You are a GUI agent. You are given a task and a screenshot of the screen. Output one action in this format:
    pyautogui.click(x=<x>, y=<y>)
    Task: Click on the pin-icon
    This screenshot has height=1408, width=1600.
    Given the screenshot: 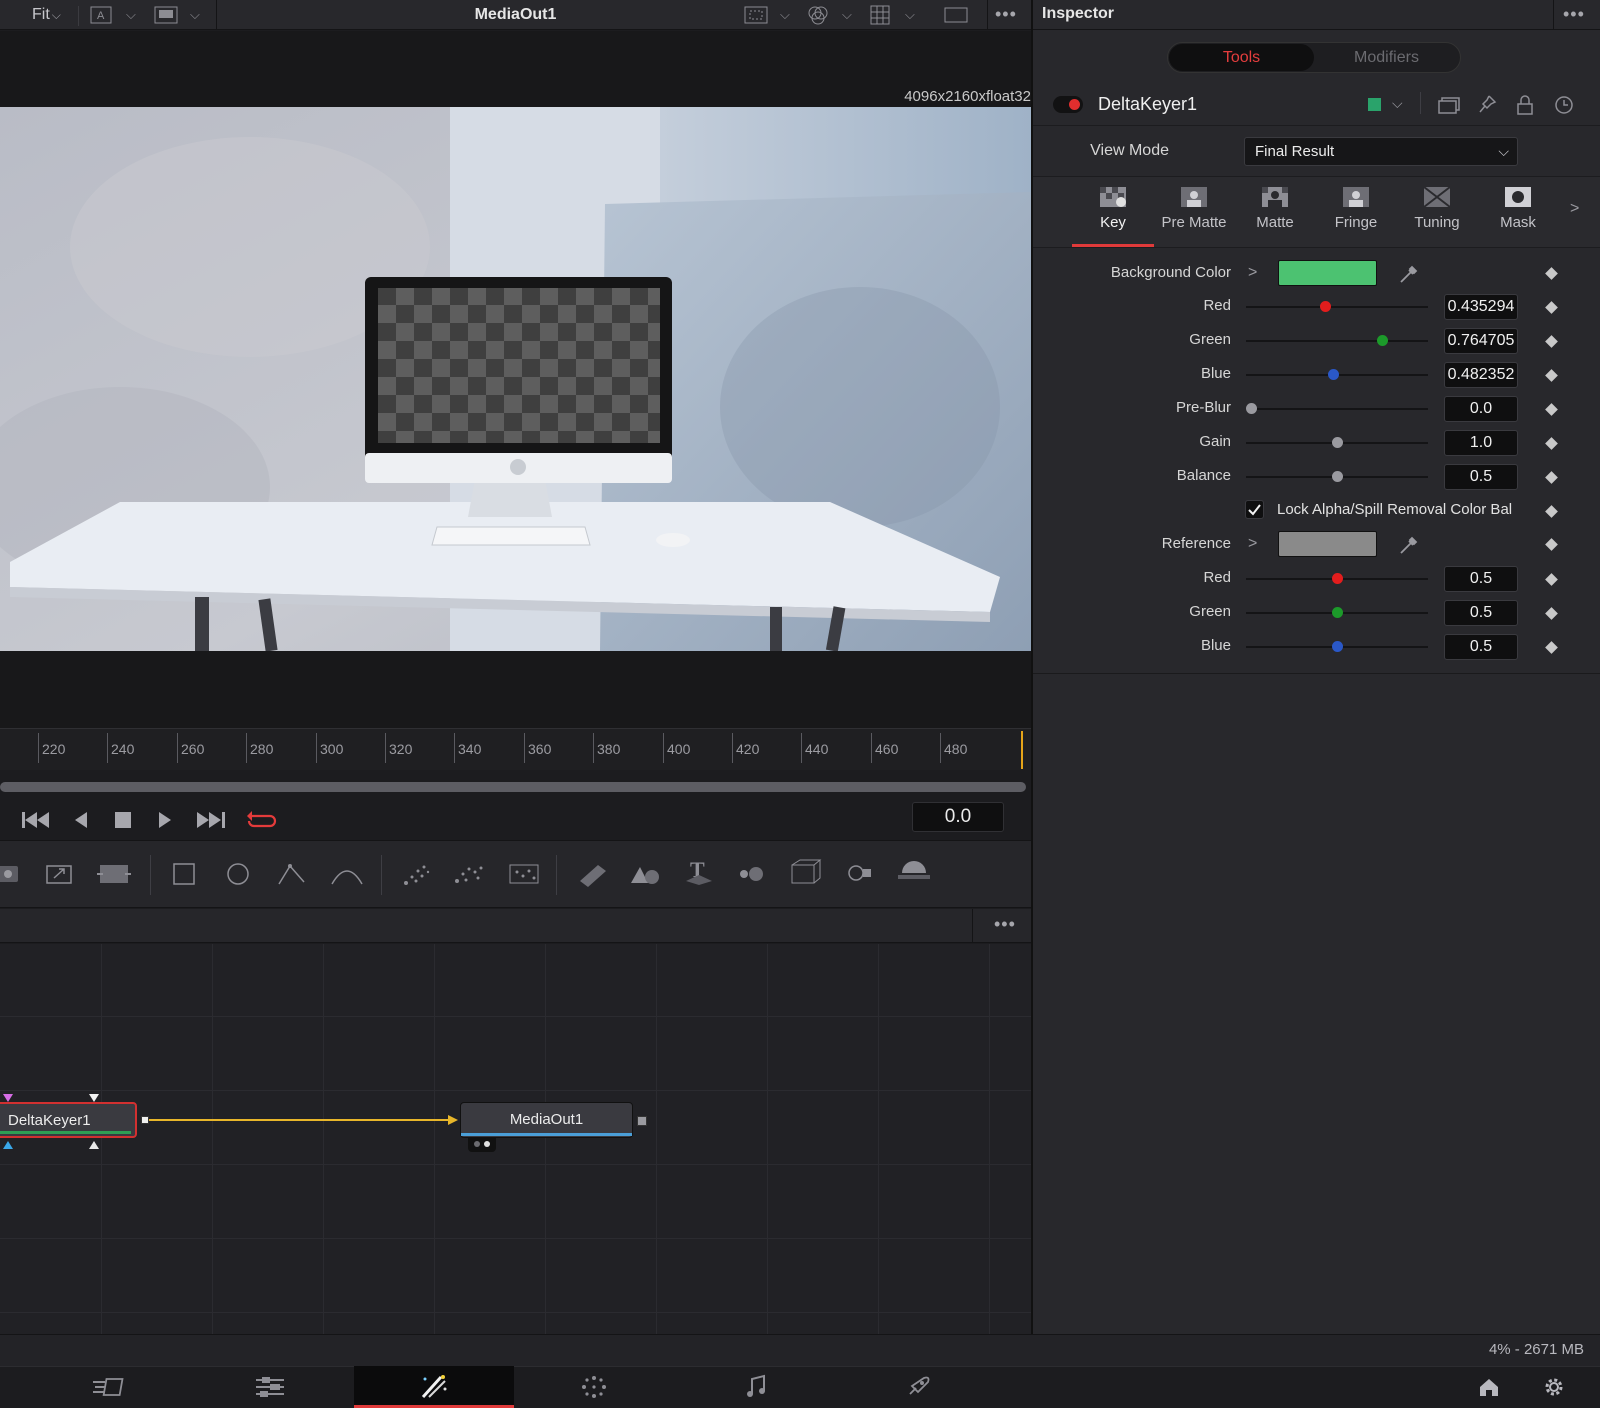 What is the action you would take?
    pyautogui.click(x=1487, y=105)
    